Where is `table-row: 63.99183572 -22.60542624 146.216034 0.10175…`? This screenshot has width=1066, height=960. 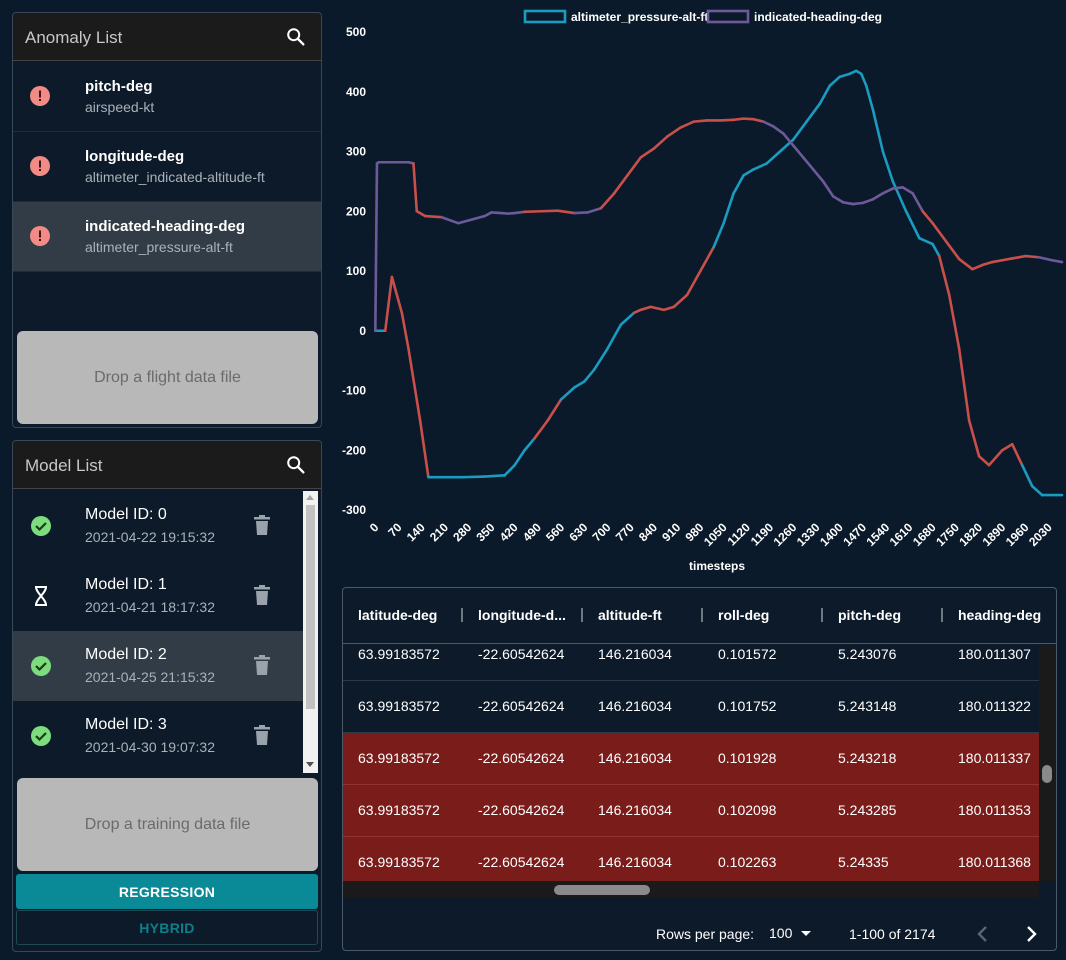
table-row: 63.99183572 -22.60542624 146.216034 0.10175… is located at coordinates (691, 707).